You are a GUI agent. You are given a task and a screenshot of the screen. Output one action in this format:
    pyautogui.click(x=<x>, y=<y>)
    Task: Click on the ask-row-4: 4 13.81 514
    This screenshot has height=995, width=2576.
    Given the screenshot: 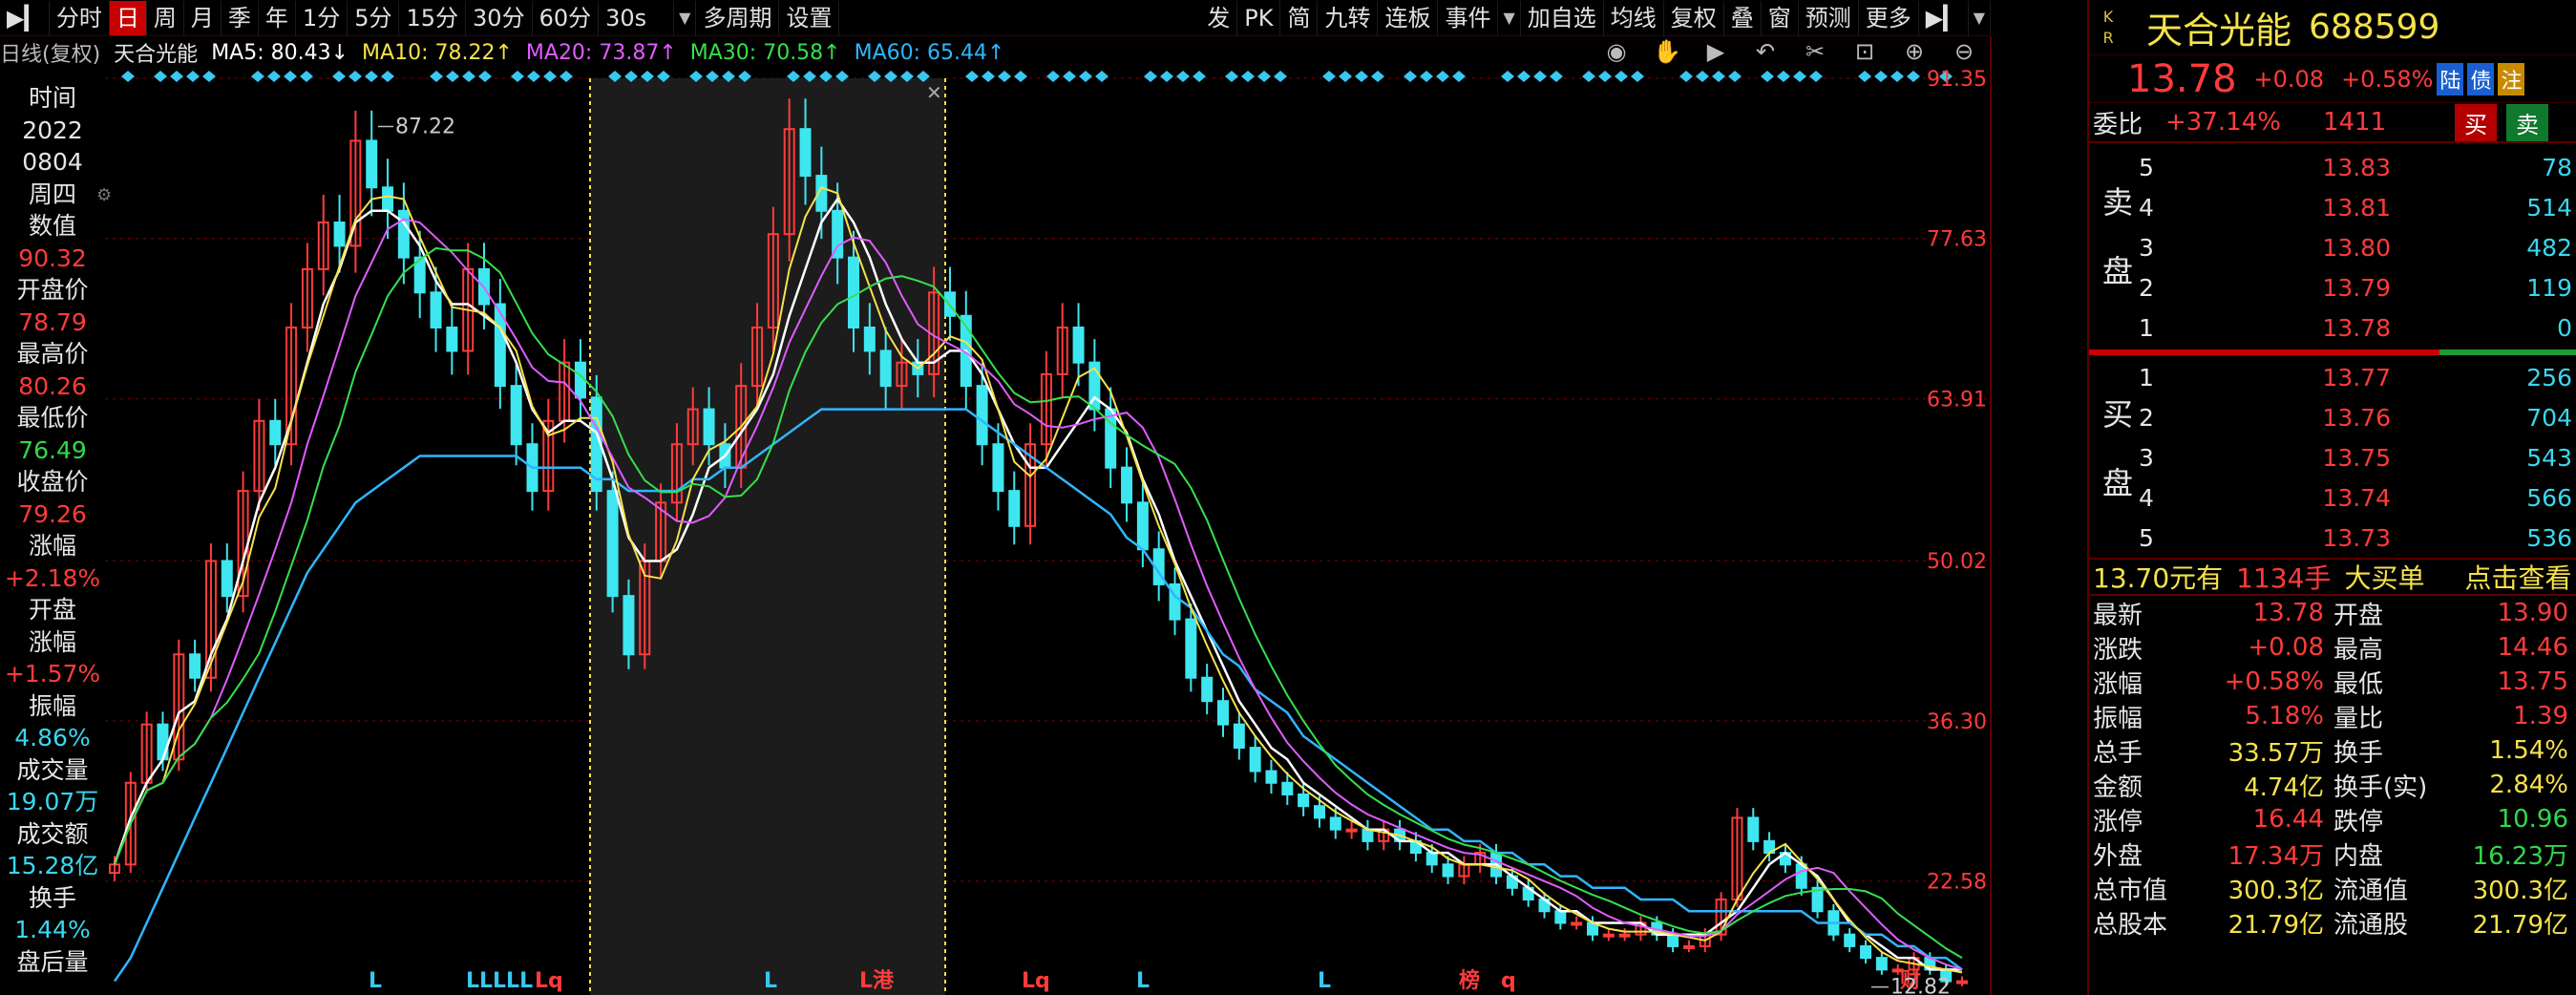 What is the action you would take?
    pyautogui.click(x=2332, y=207)
    